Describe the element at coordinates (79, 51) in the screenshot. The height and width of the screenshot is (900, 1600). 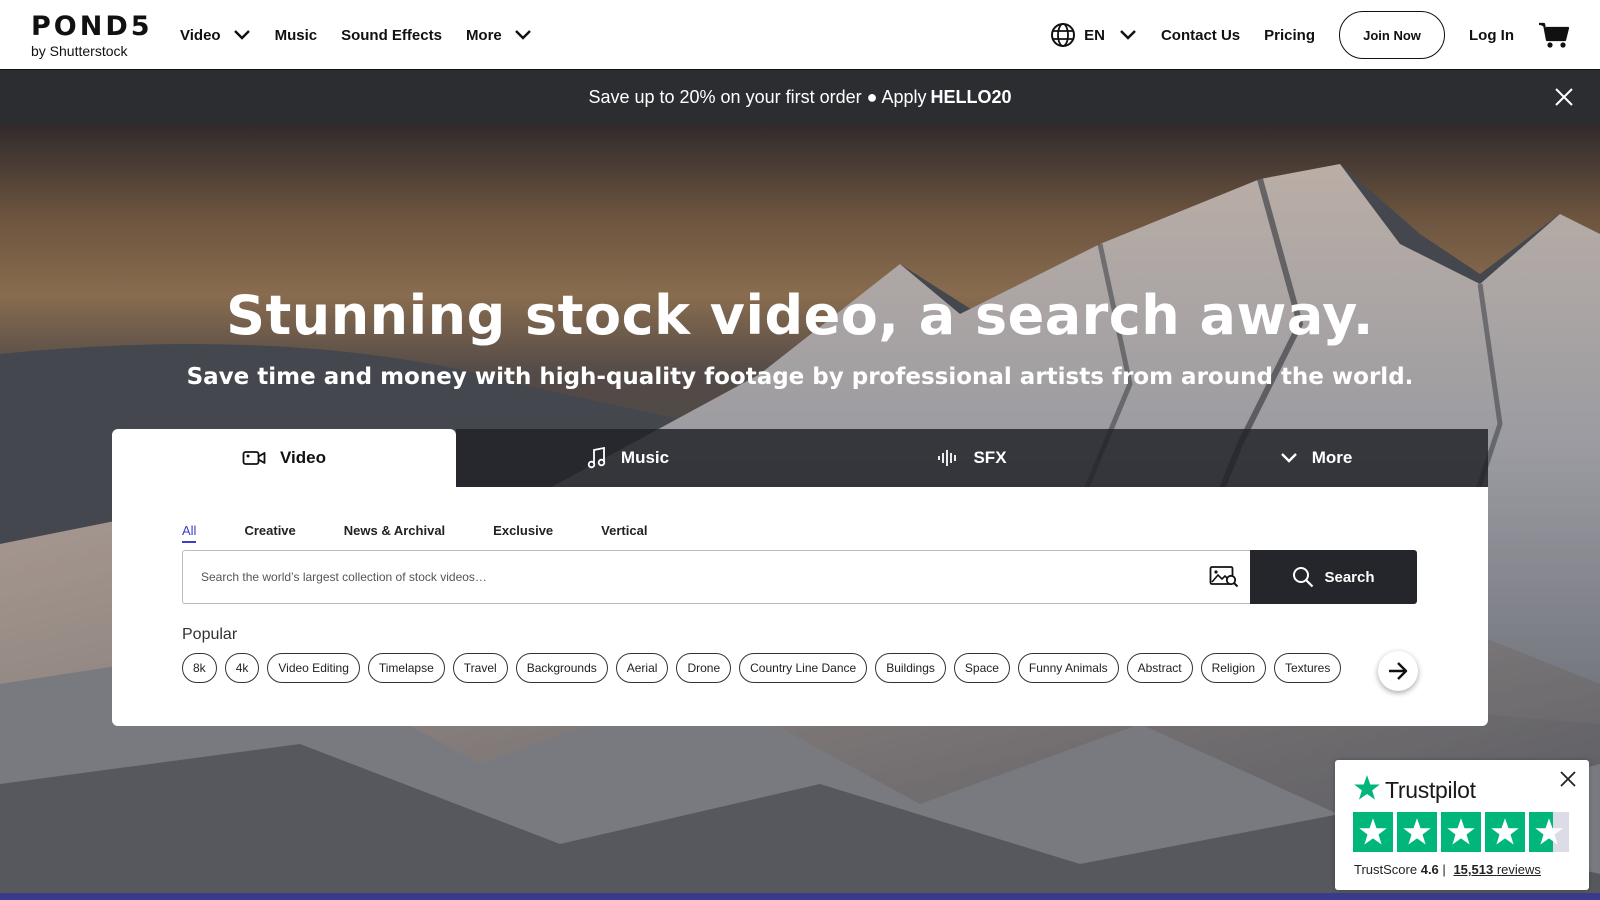
I see `logo-tagline: by Shutterstock` at that location.